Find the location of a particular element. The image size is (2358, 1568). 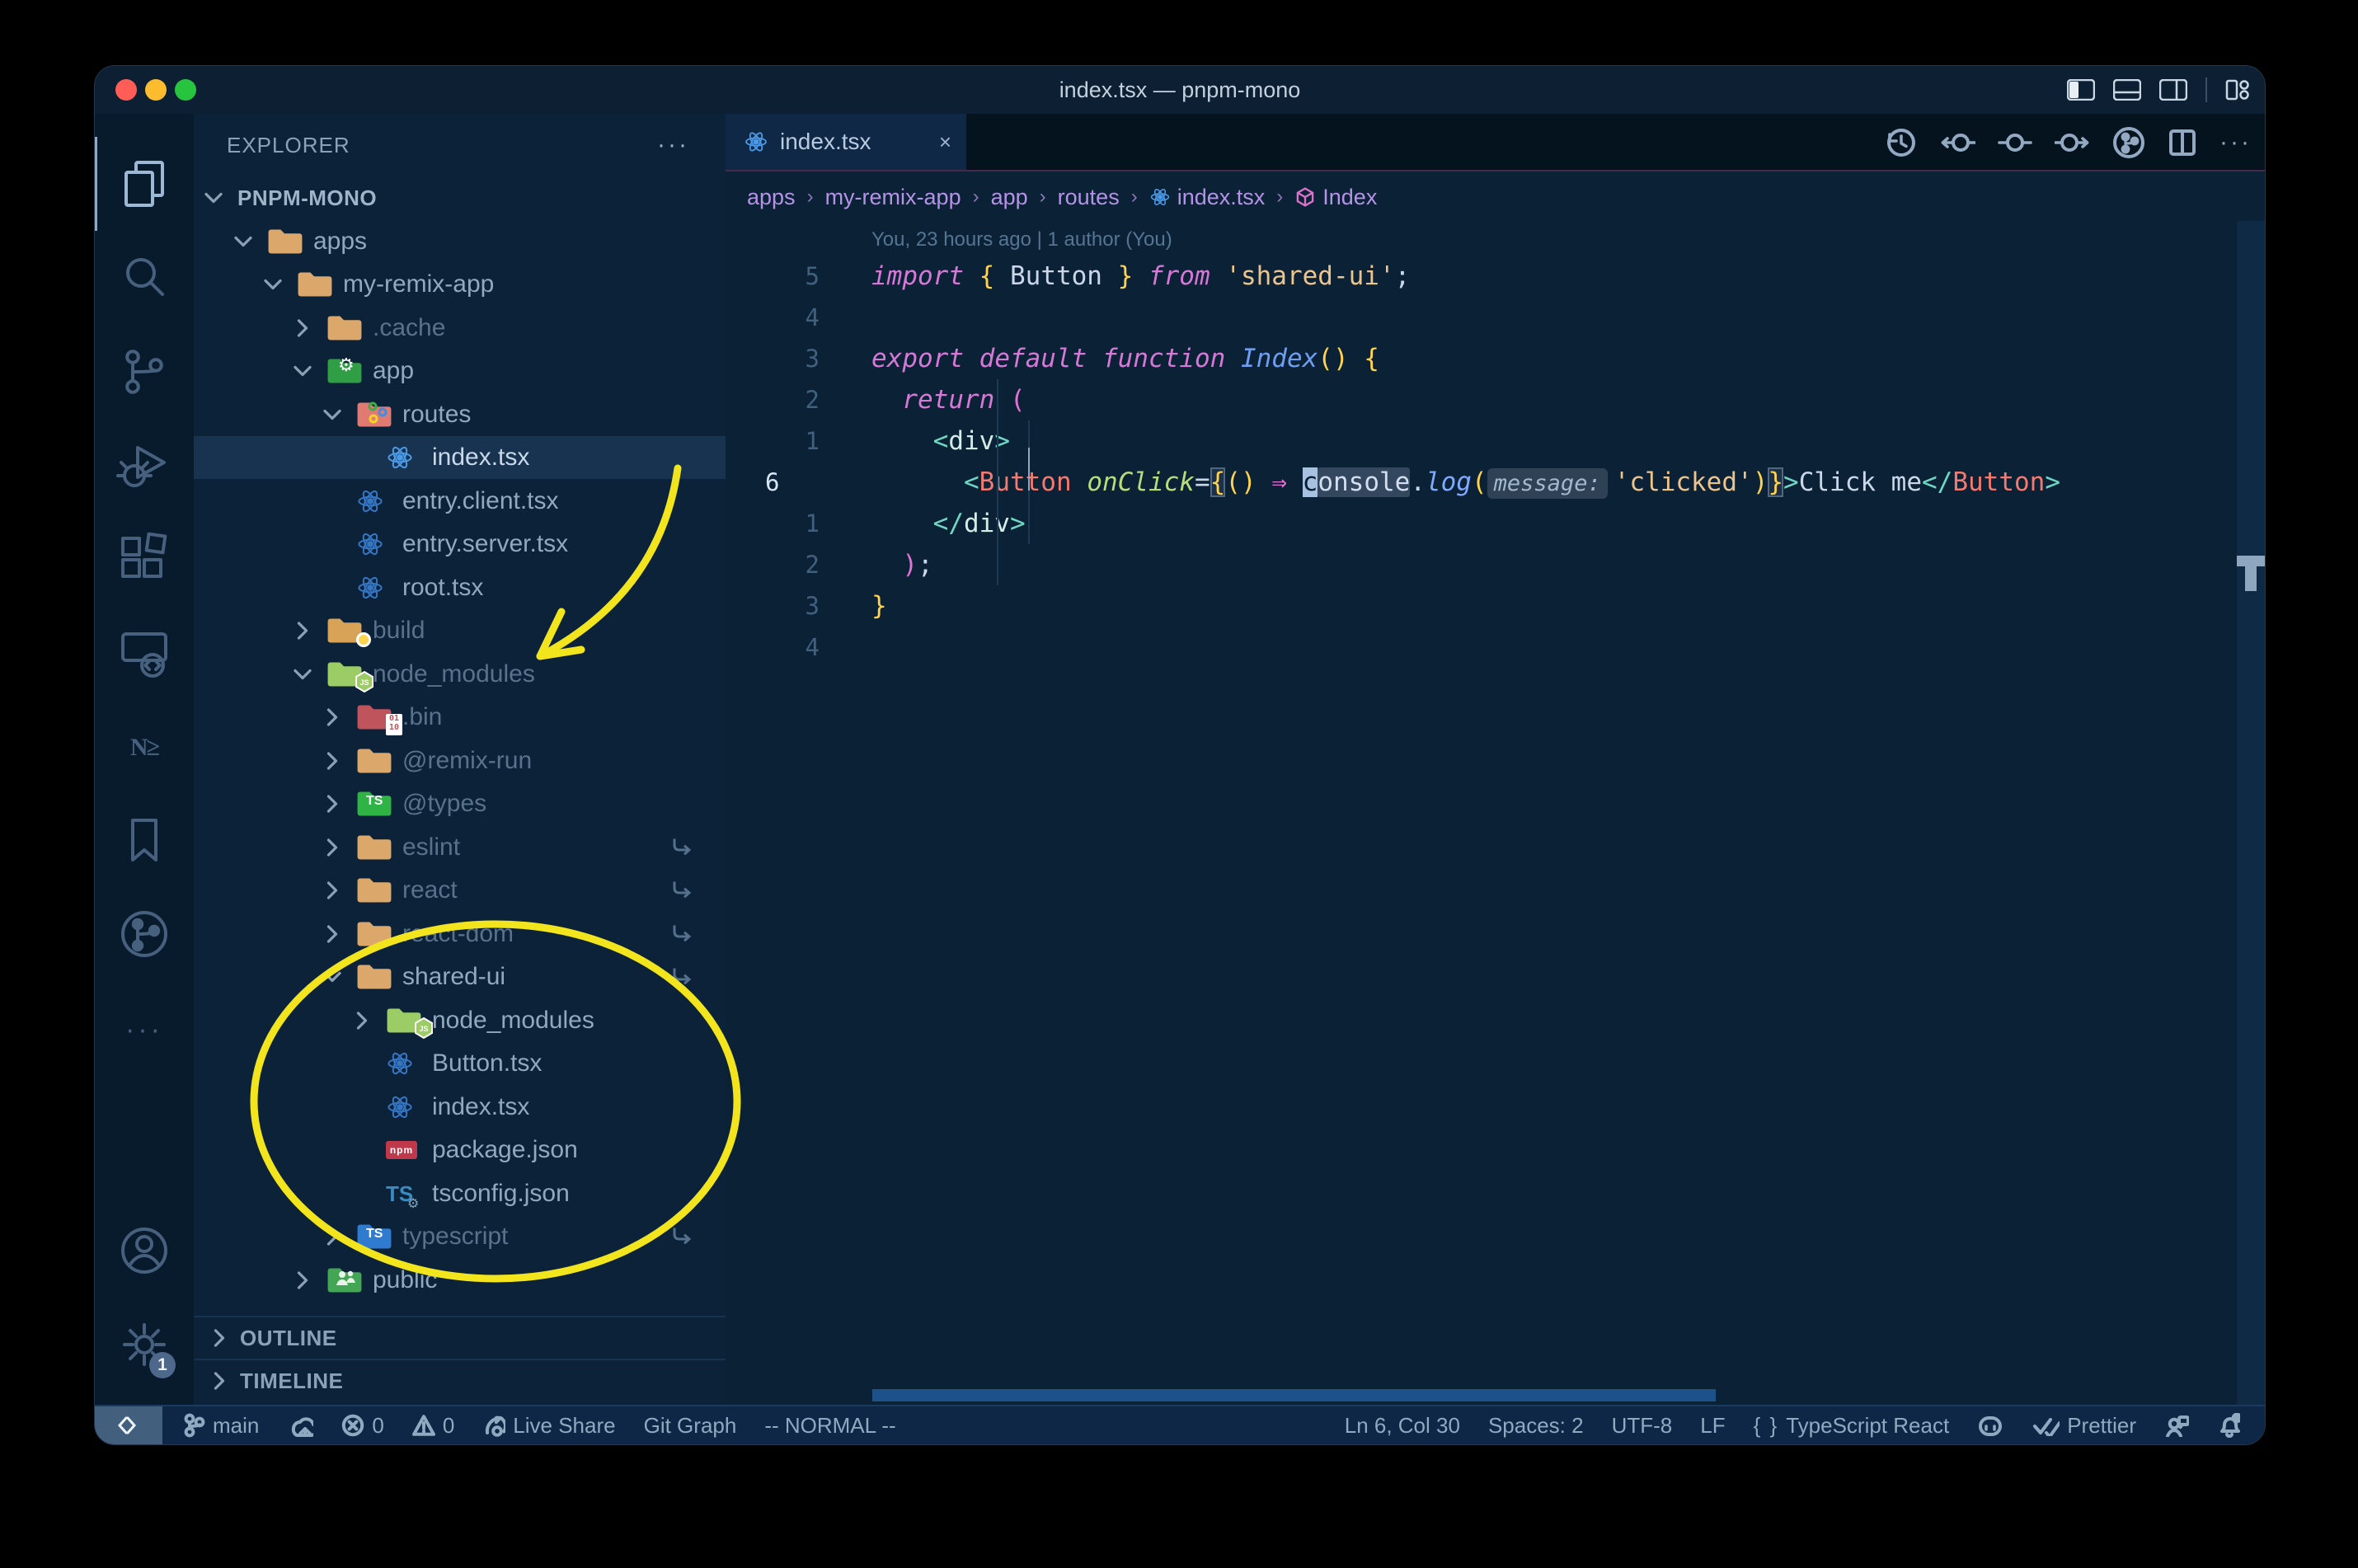

tree-item-shared-ui: shared-ui is located at coordinates (460, 976).